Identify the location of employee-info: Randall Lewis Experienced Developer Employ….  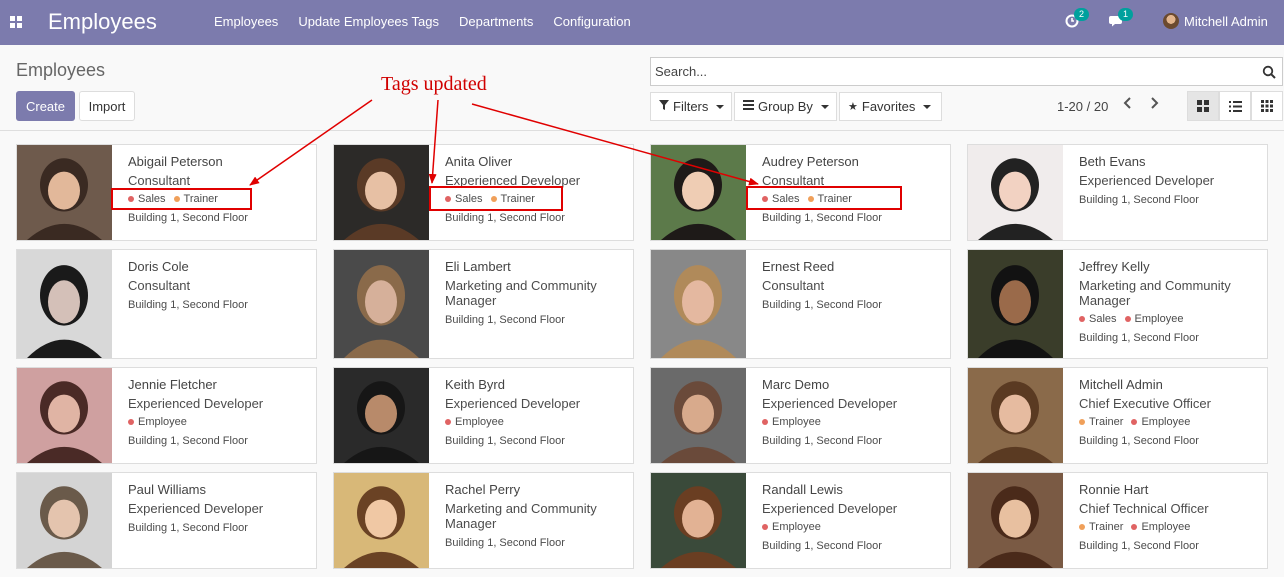
(853, 517).